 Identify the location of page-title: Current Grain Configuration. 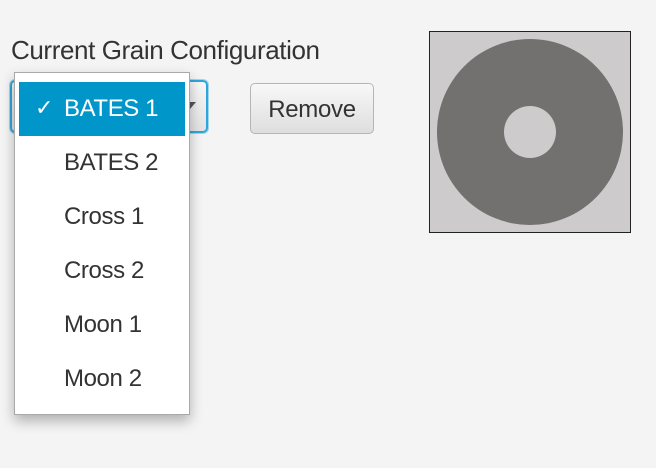
(165, 50).